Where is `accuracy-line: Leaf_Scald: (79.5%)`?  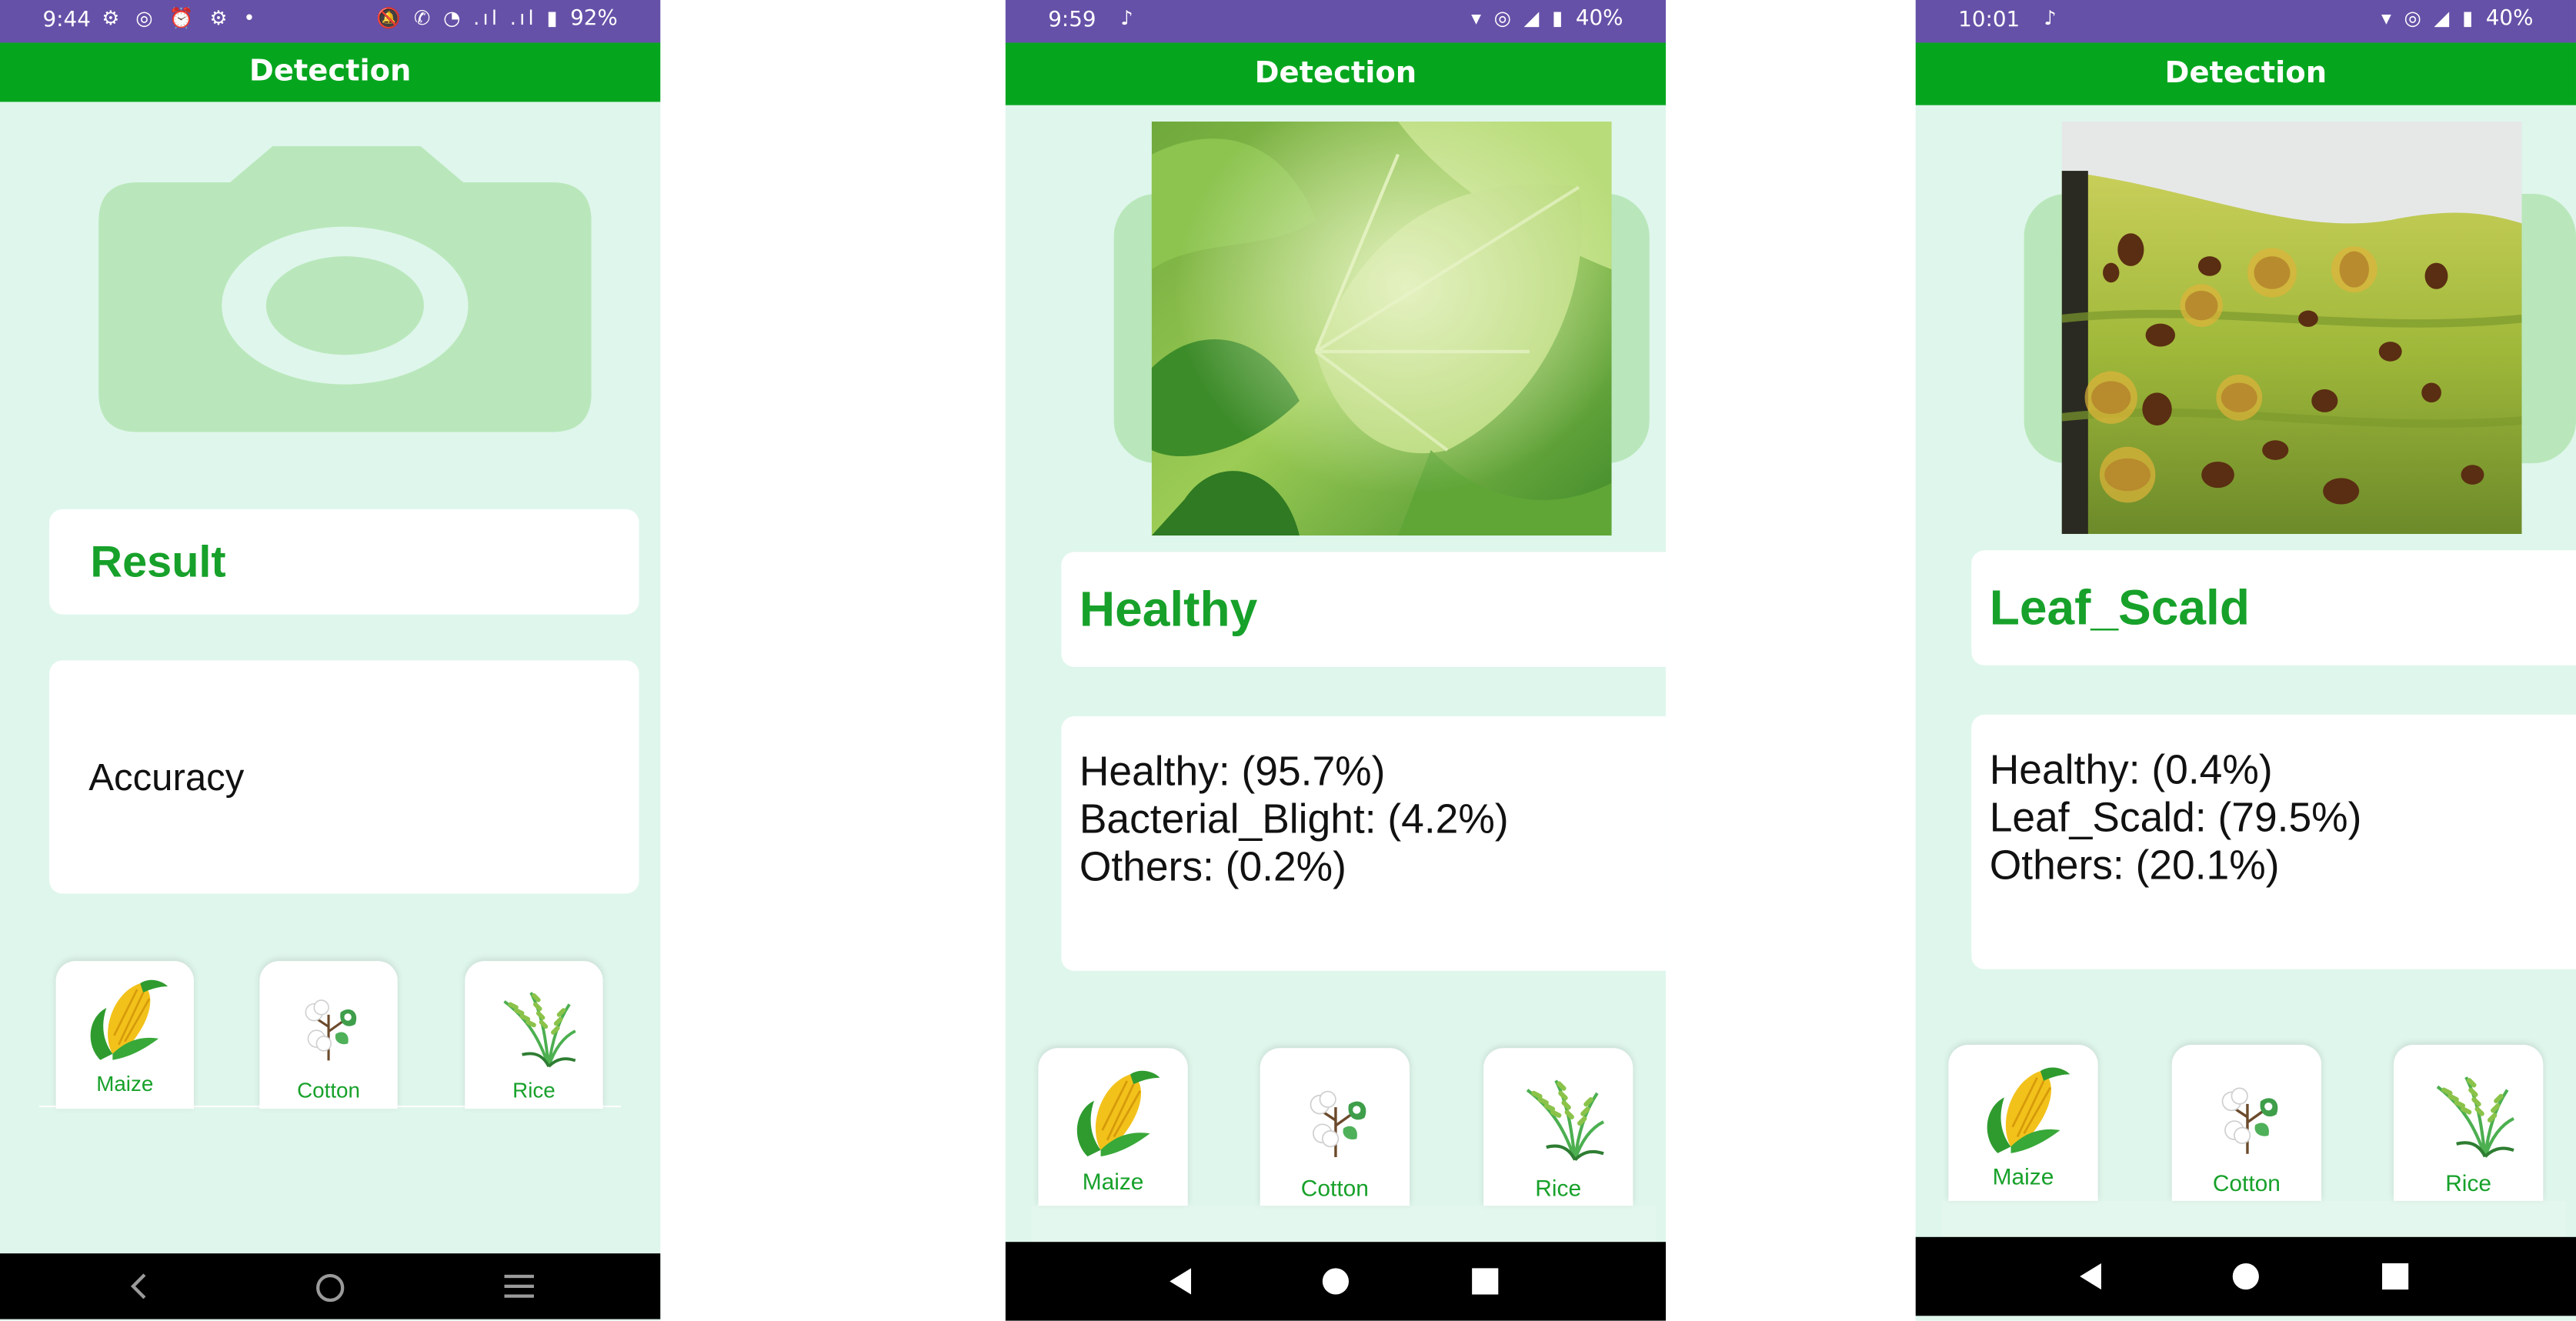 accuracy-line: Leaf_Scald: (79.5%) is located at coordinates (2175, 818).